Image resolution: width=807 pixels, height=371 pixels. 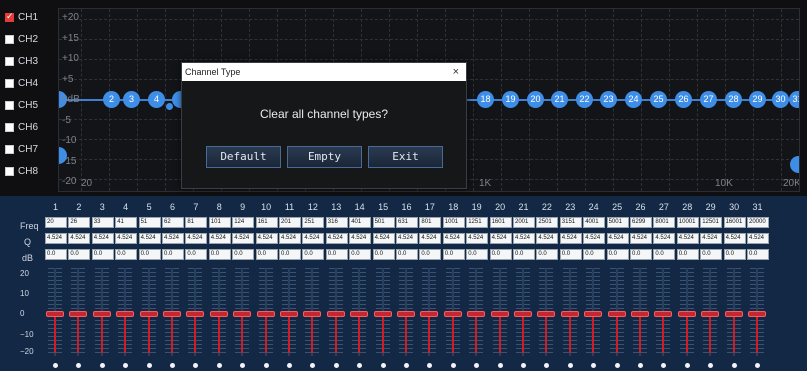 I want to click on close-icon: ×, so click(x=456, y=72).